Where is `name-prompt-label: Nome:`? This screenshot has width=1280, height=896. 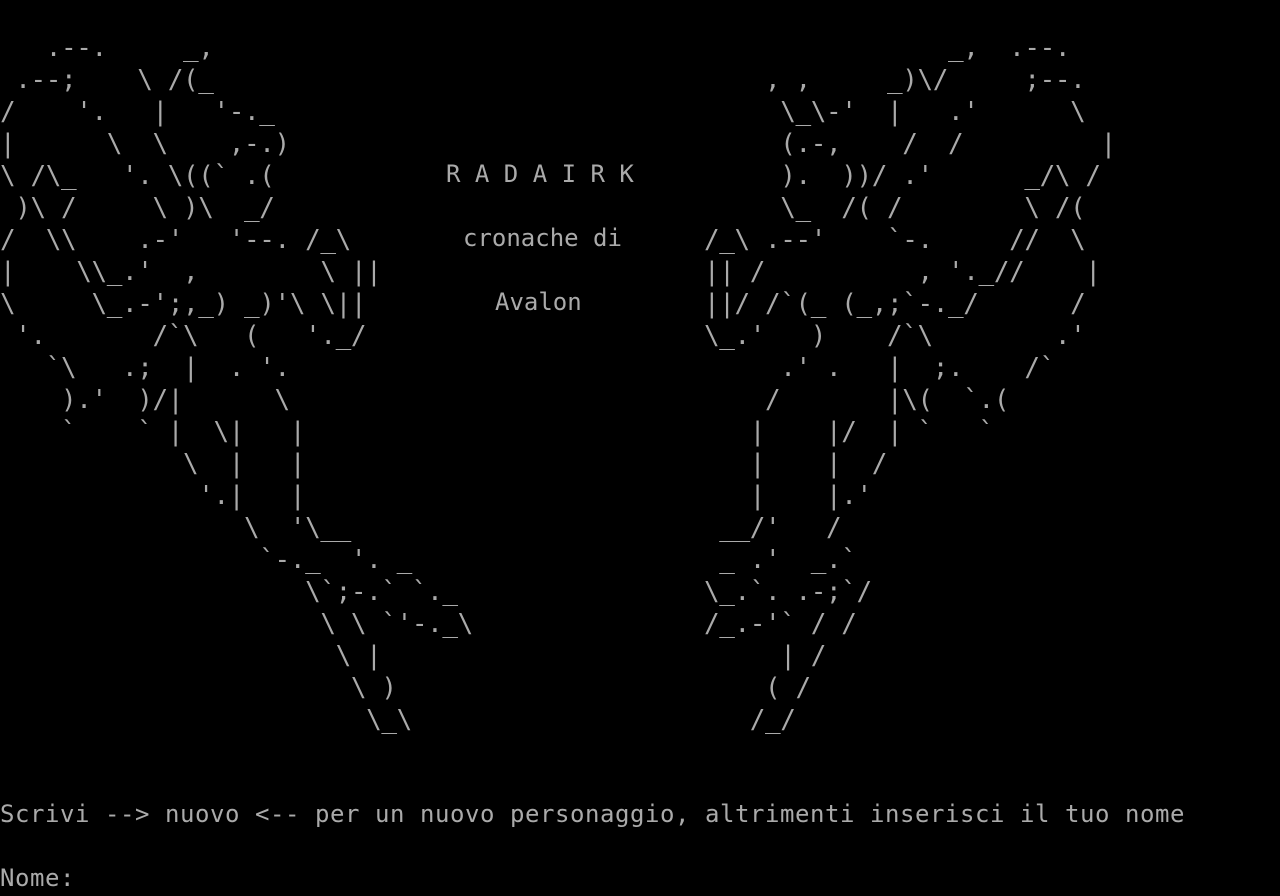 name-prompt-label: Nome: is located at coordinates (37, 878).